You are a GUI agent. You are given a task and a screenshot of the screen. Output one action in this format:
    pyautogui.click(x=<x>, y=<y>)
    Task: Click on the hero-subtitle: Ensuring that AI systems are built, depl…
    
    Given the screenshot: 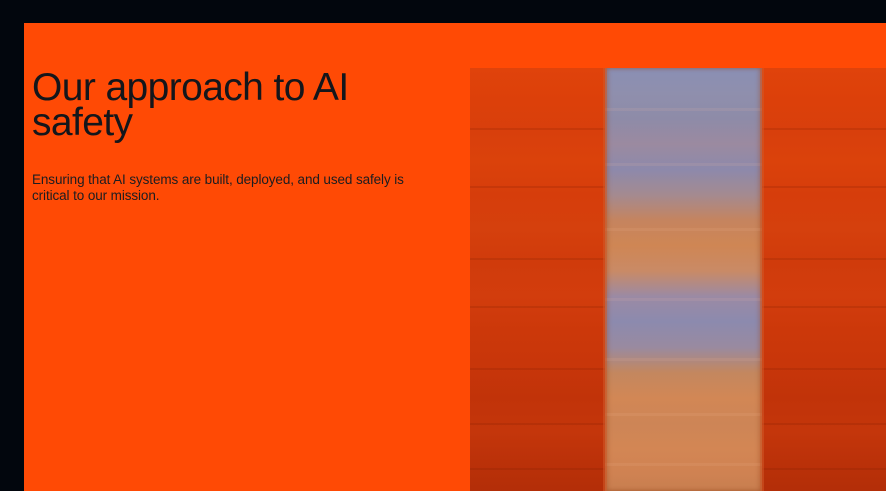 What is the action you would take?
    pyautogui.click(x=218, y=187)
    